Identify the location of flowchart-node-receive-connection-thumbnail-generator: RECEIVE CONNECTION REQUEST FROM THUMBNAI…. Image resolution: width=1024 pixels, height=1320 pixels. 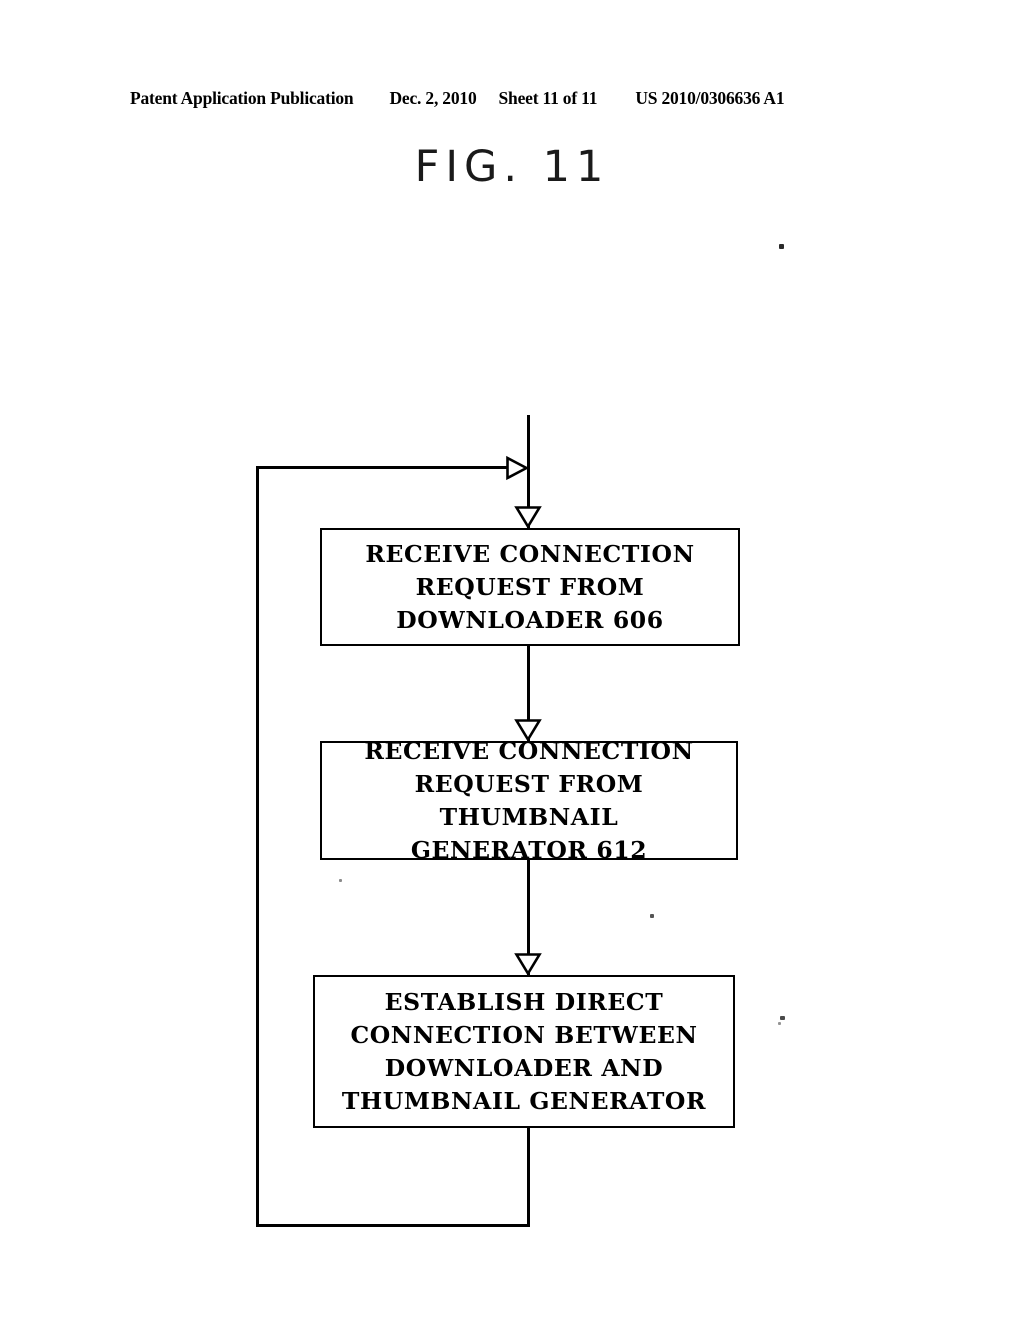
(529, 800).